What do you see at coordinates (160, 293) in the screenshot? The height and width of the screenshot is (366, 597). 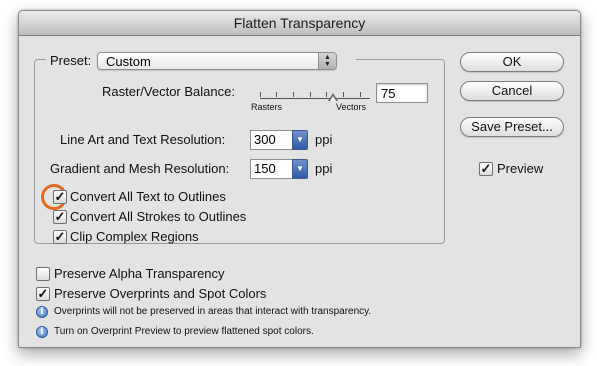 I see `preserve-overprints-label: Preserve Overprints and Spot Colors` at bounding box center [160, 293].